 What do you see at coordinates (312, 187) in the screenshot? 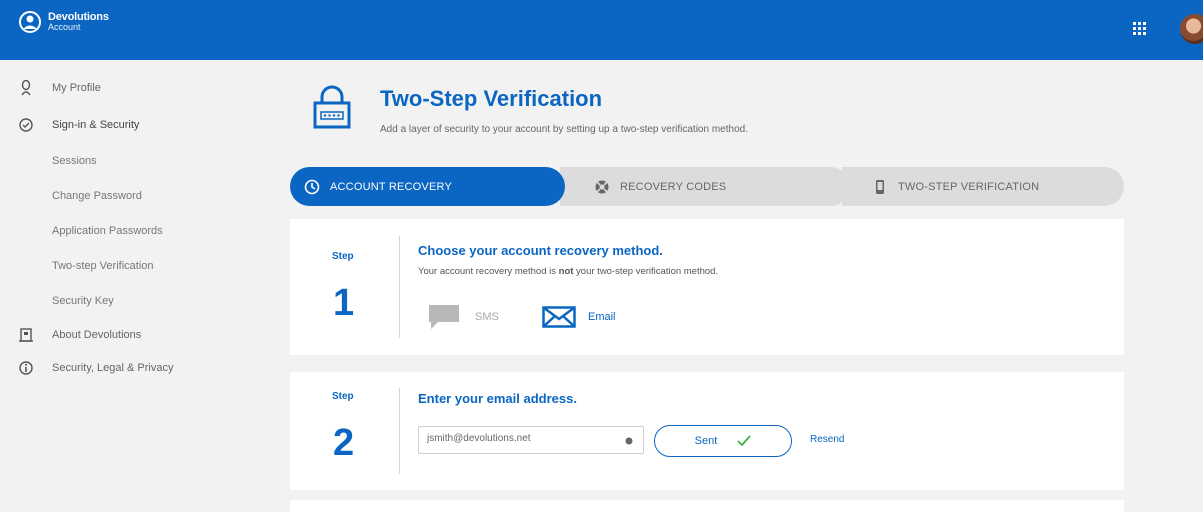
I see `recovery-icon` at bounding box center [312, 187].